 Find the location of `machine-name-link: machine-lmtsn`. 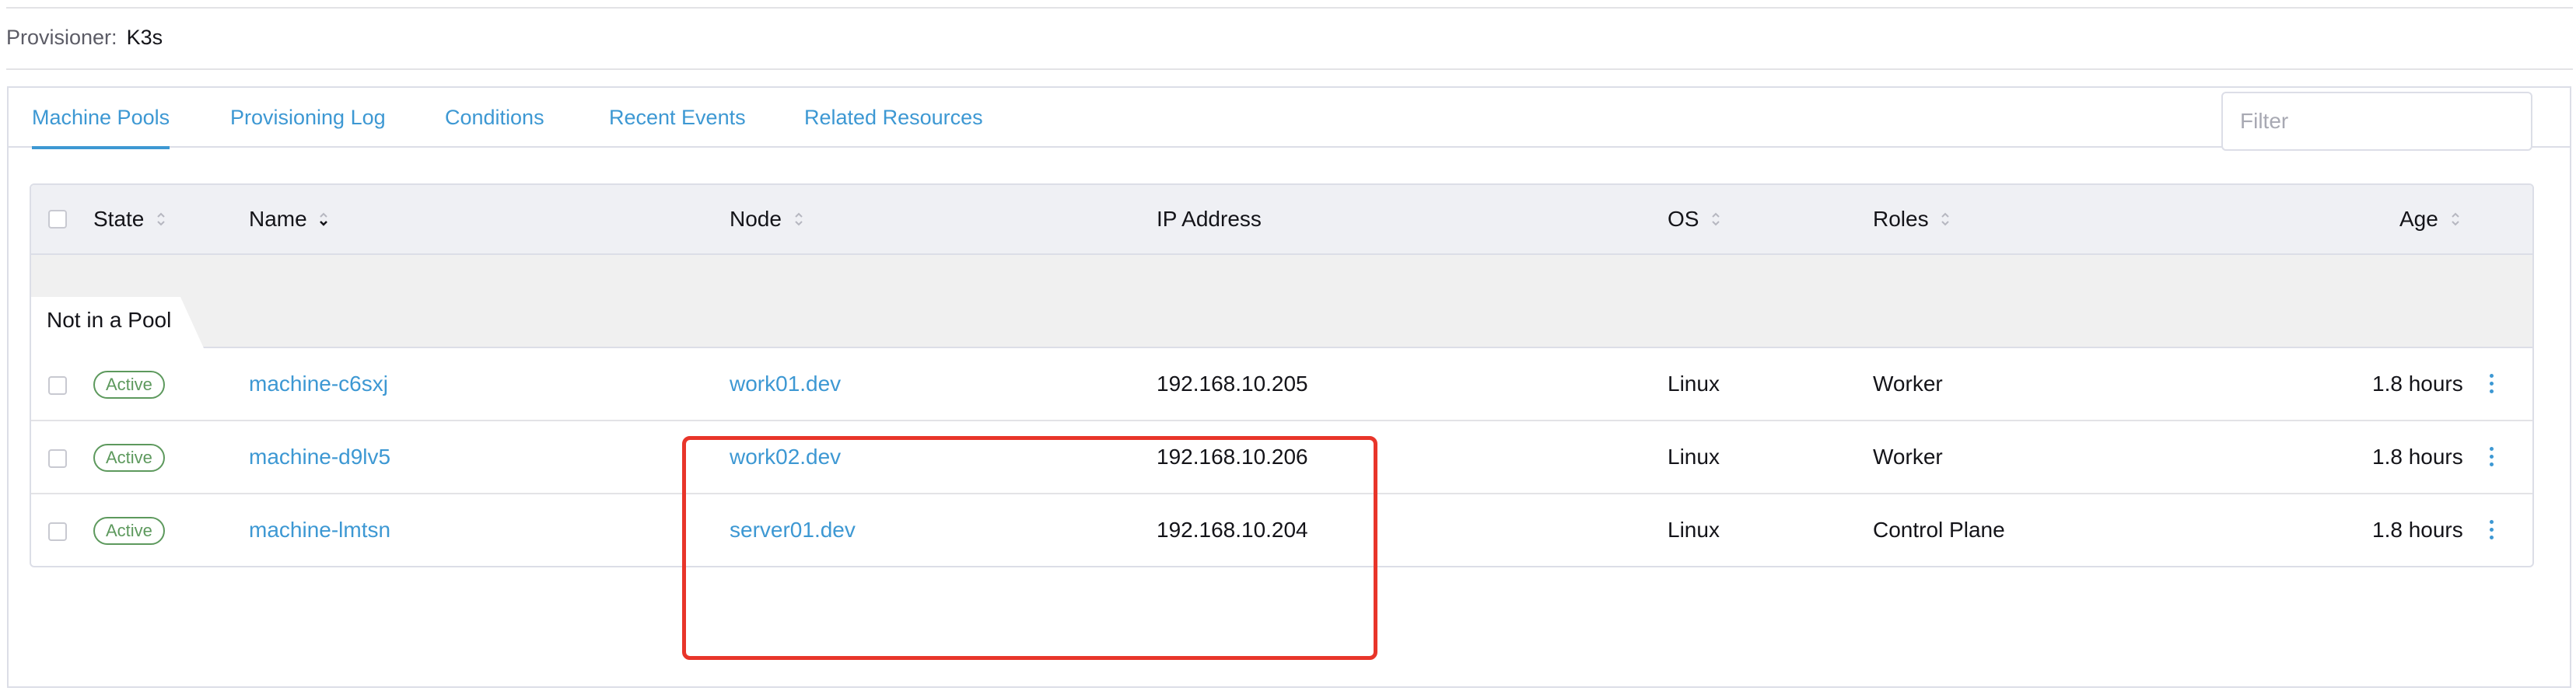

machine-name-link: machine-lmtsn is located at coordinates (320, 530).